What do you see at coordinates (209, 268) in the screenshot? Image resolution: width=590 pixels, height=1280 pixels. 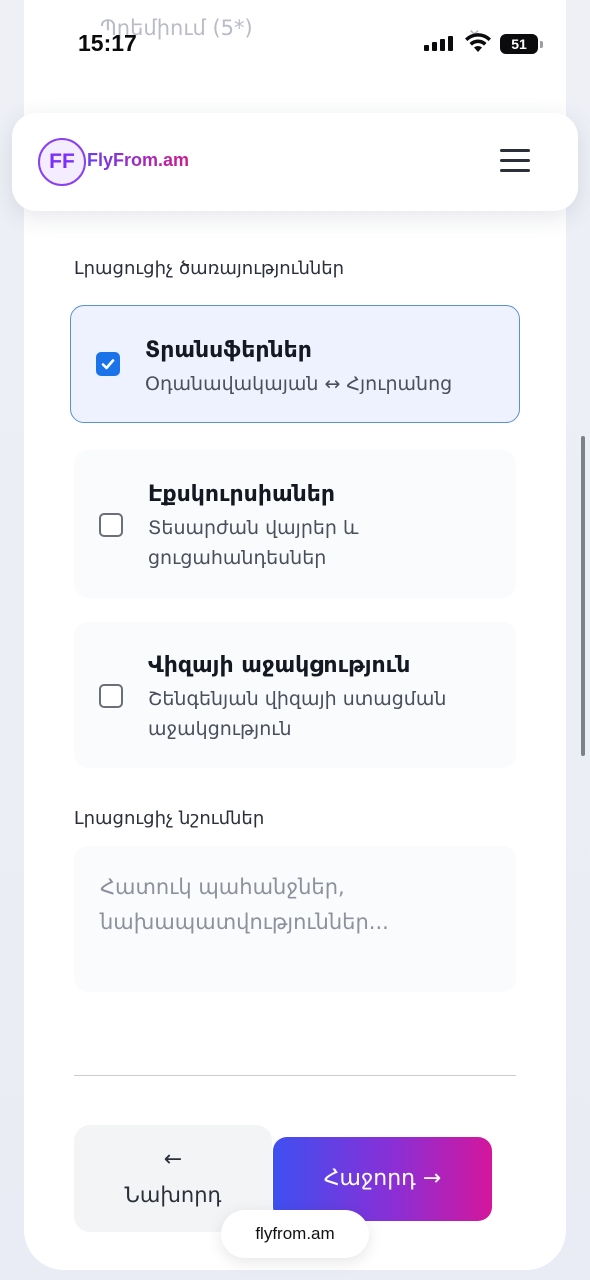 I see `services-label: Լրացուցիչ ծառայություններ` at bounding box center [209, 268].